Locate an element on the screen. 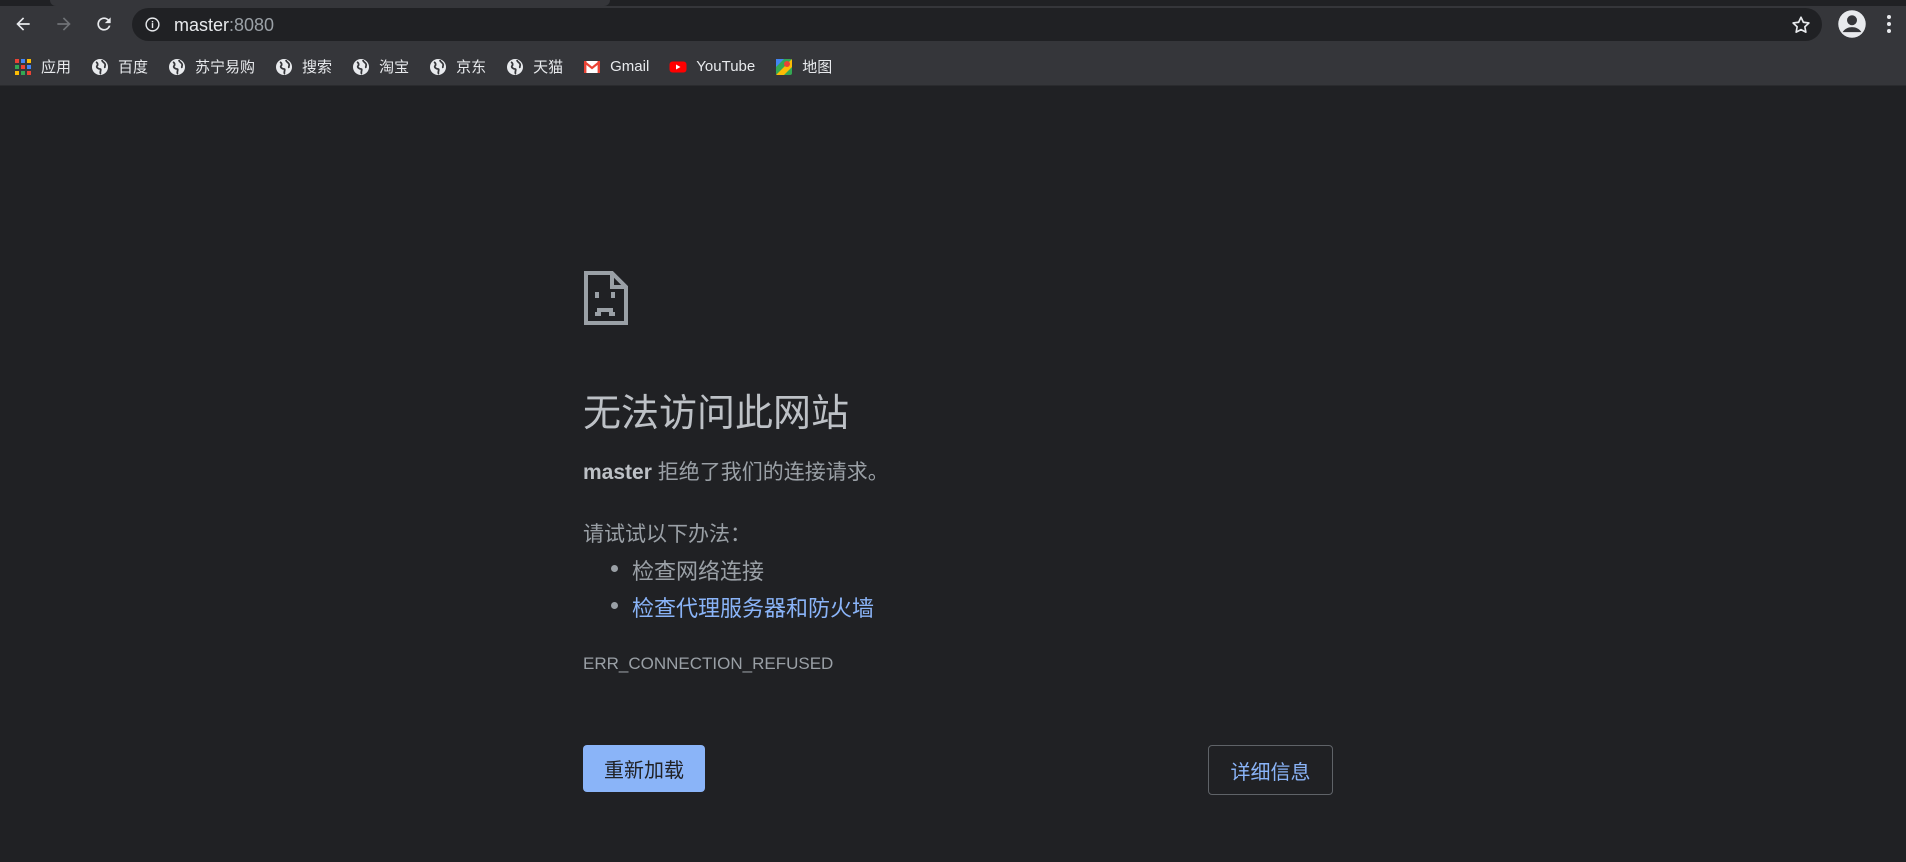 The image size is (1906, 862). bookmark-star-icon is located at coordinates (1801, 25).